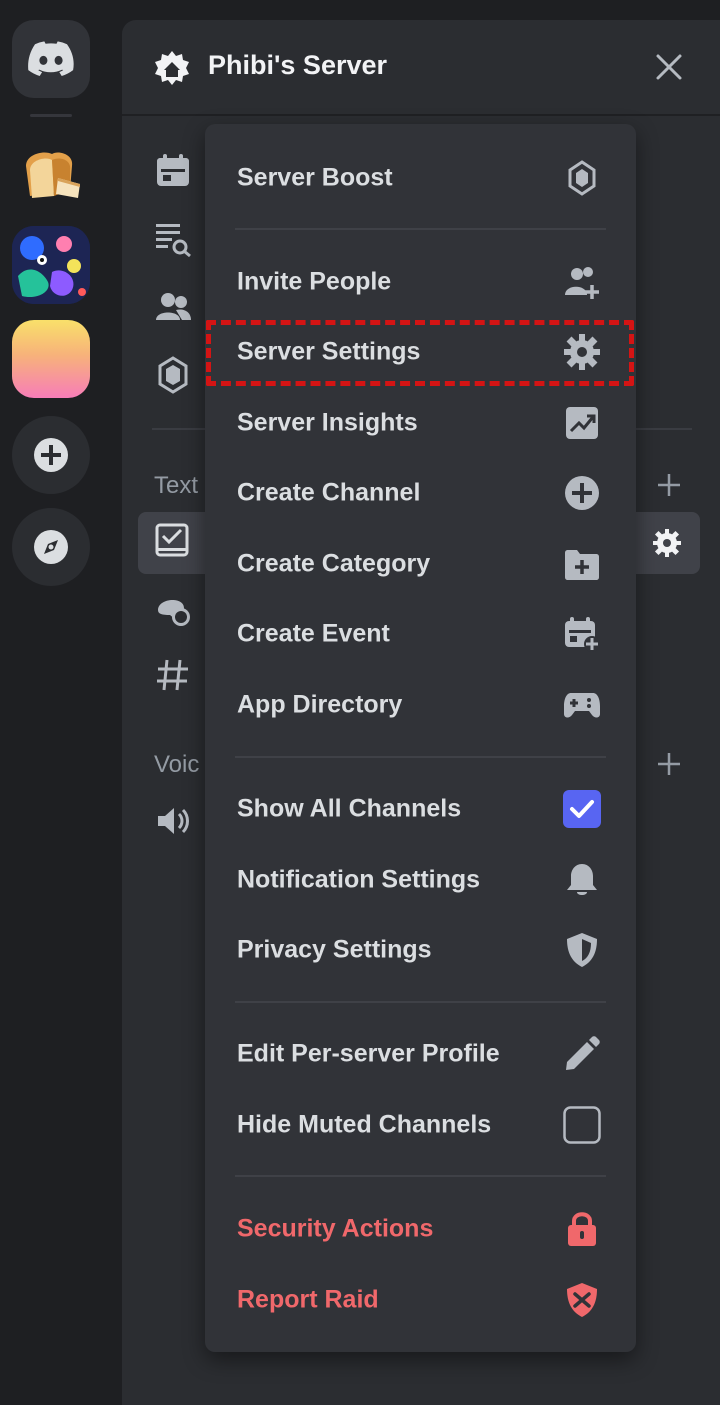  What do you see at coordinates (421, 68) in the screenshot?
I see `server-header: Phibi's Server` at bounding box center [421, 68].